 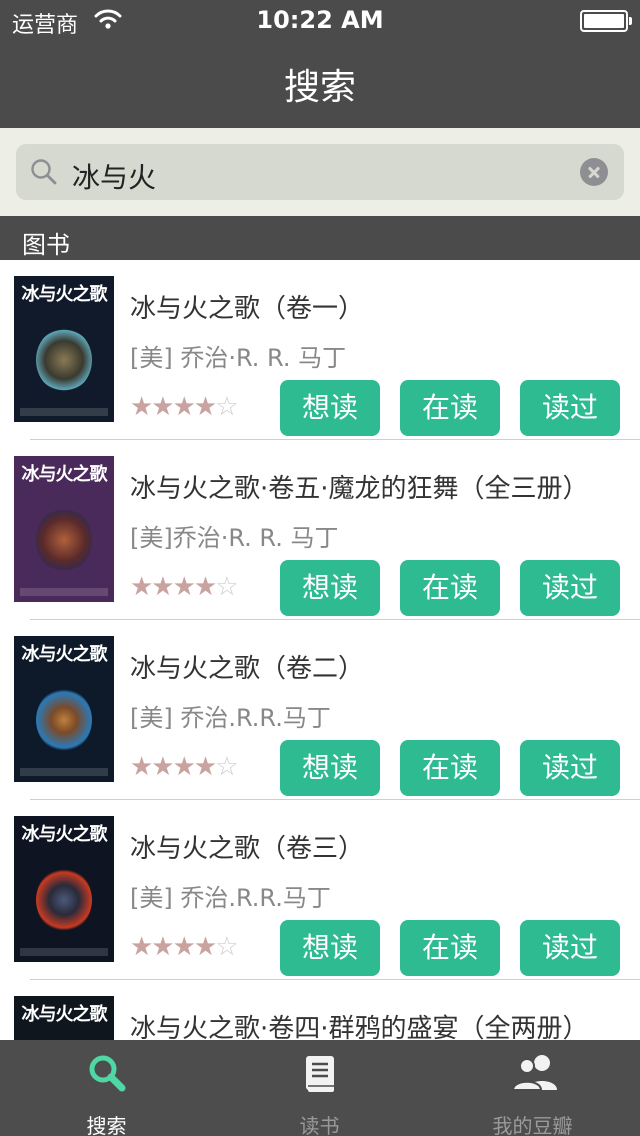 What do you see at coordinates (106, 1125) in the screenshot?
I see `tab-label: 搜索` at bounding box center [106, 1125].